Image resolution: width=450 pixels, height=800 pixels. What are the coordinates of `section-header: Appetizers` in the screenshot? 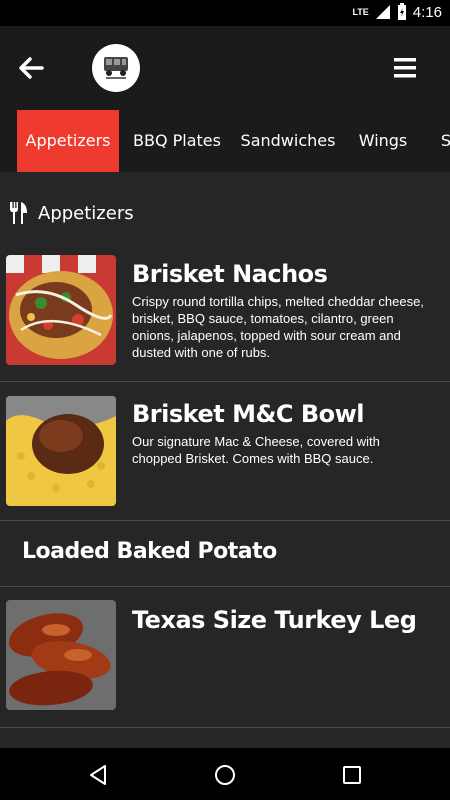 It's located at (71, 213).